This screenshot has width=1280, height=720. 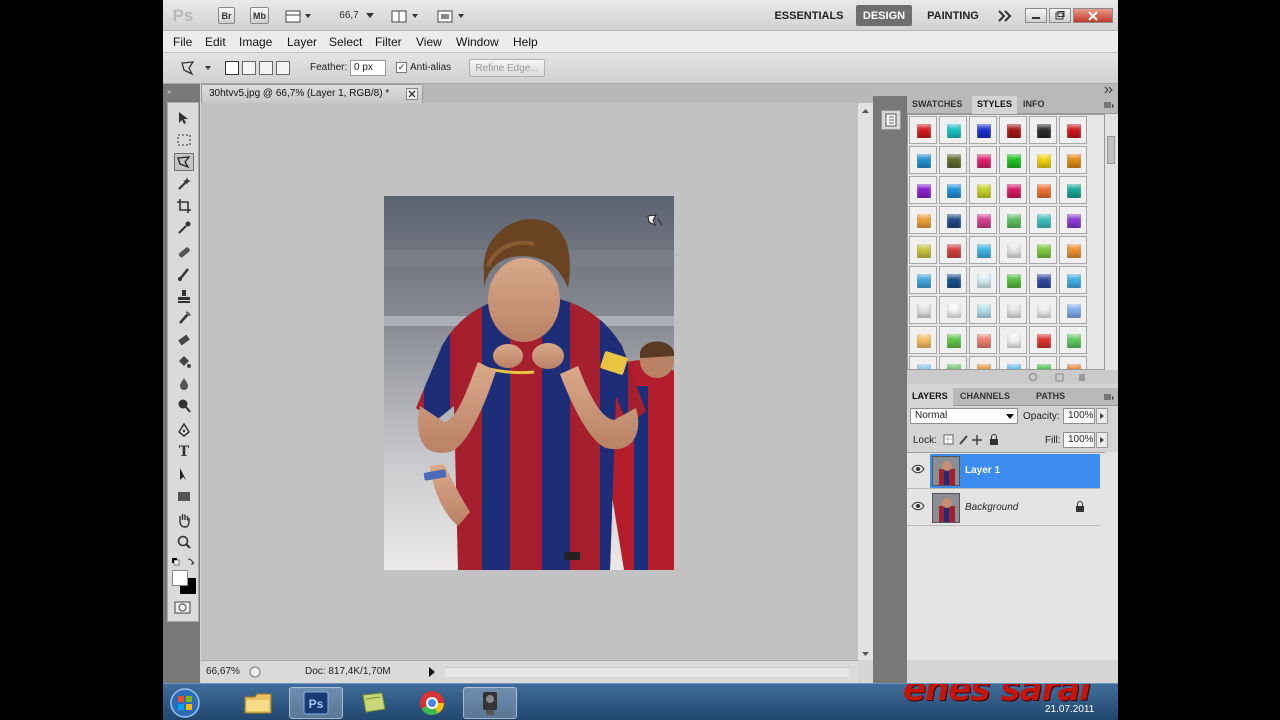 What do you see at coordinates (184, 228) in the screenshot?
I see `eyedropper-tool` at bounding box center [184, 228].